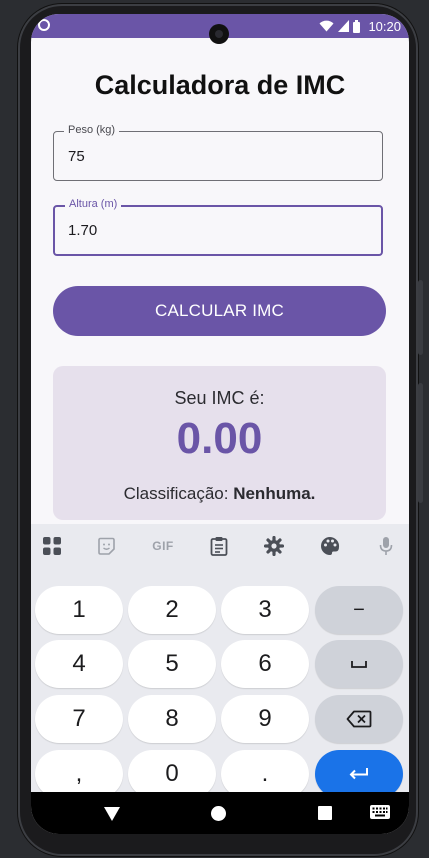 Image resolution: width=429 pixels, height=858 pixels. I want to click on backspace-icon, so click(359, 719).